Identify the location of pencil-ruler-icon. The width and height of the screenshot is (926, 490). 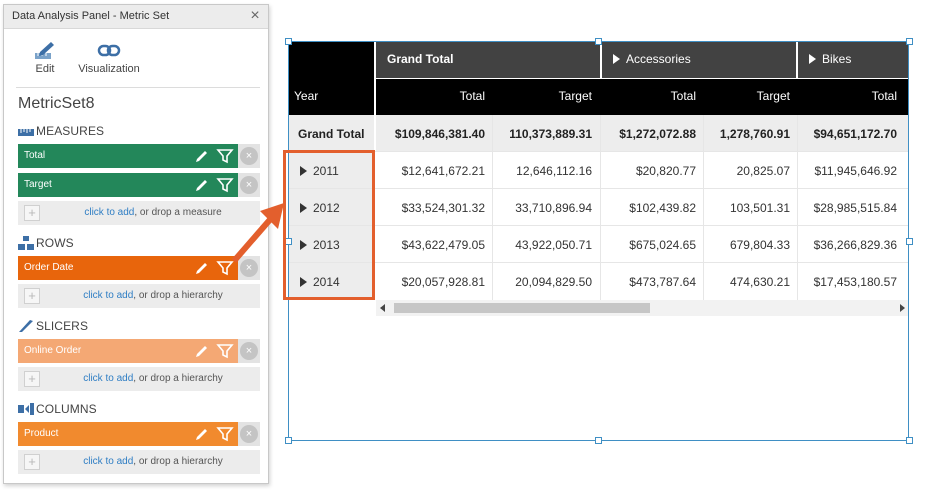
(44, 50).